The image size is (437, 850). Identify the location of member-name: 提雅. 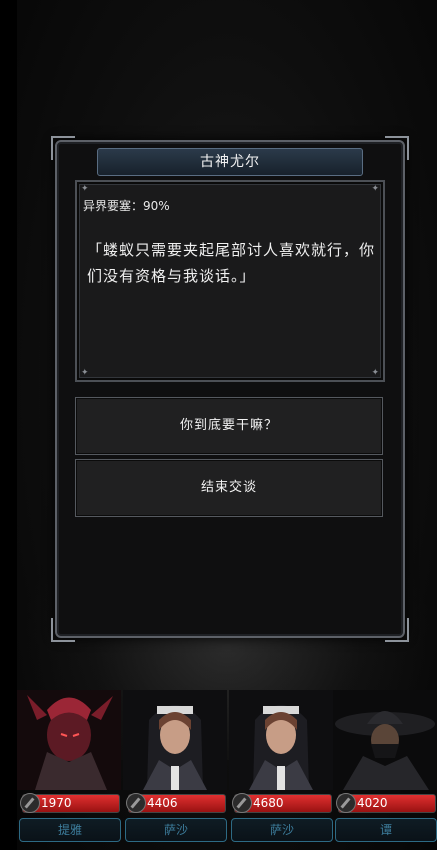
(70, 830).